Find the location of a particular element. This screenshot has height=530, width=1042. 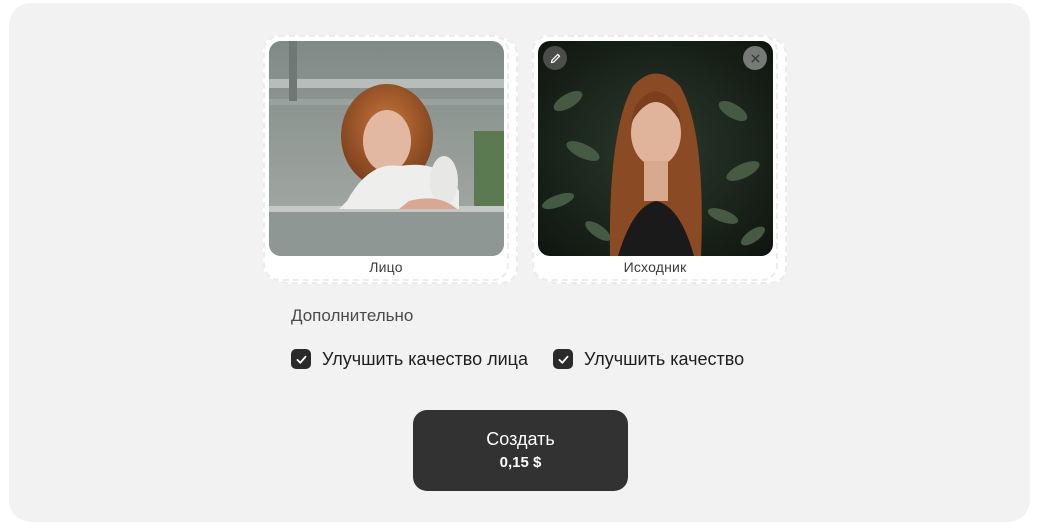

checkbox-label: Улучшить качество is located at coordinates (664, 358).